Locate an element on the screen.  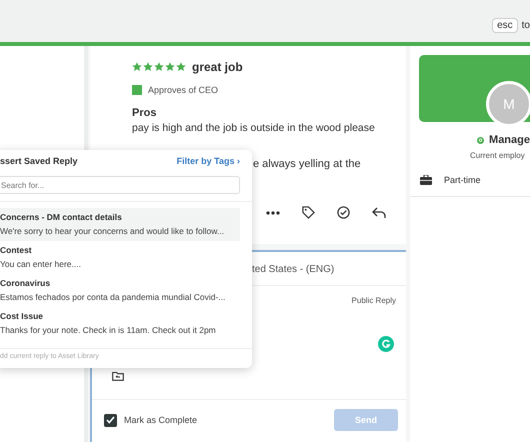
check-circle-icon is located at coordinates (343, 212).